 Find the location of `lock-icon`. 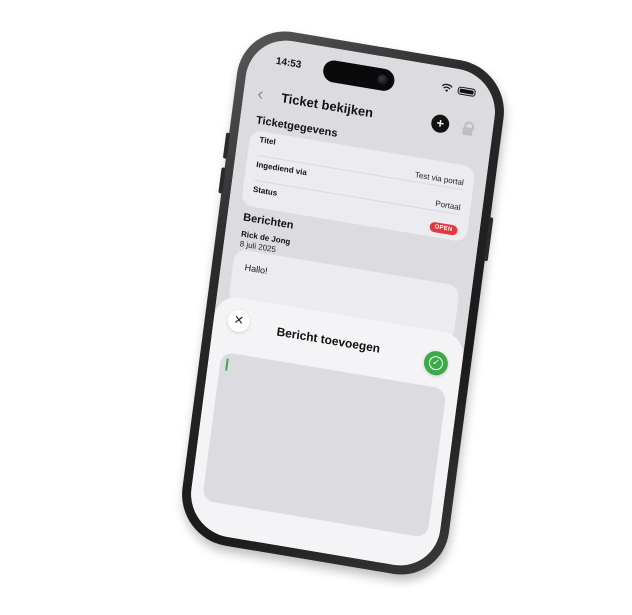

lock-icon is located at coordinates (467, 131).